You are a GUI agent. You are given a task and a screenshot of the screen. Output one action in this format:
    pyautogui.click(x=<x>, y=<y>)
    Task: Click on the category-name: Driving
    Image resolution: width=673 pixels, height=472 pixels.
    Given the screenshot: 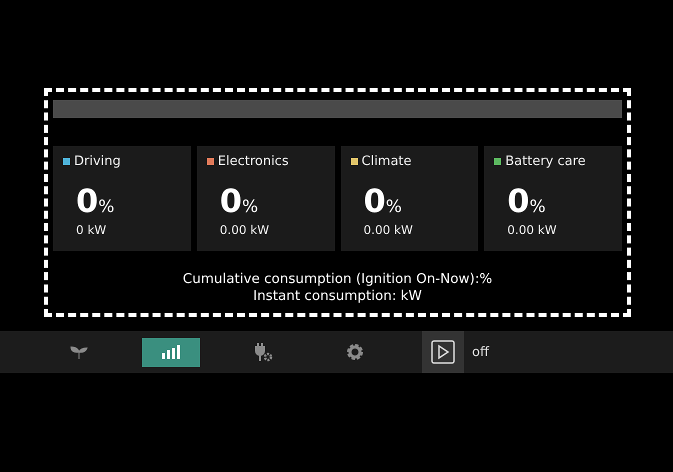 What is the action you would take?
    pyautogui.click(x=97, y=161)
    